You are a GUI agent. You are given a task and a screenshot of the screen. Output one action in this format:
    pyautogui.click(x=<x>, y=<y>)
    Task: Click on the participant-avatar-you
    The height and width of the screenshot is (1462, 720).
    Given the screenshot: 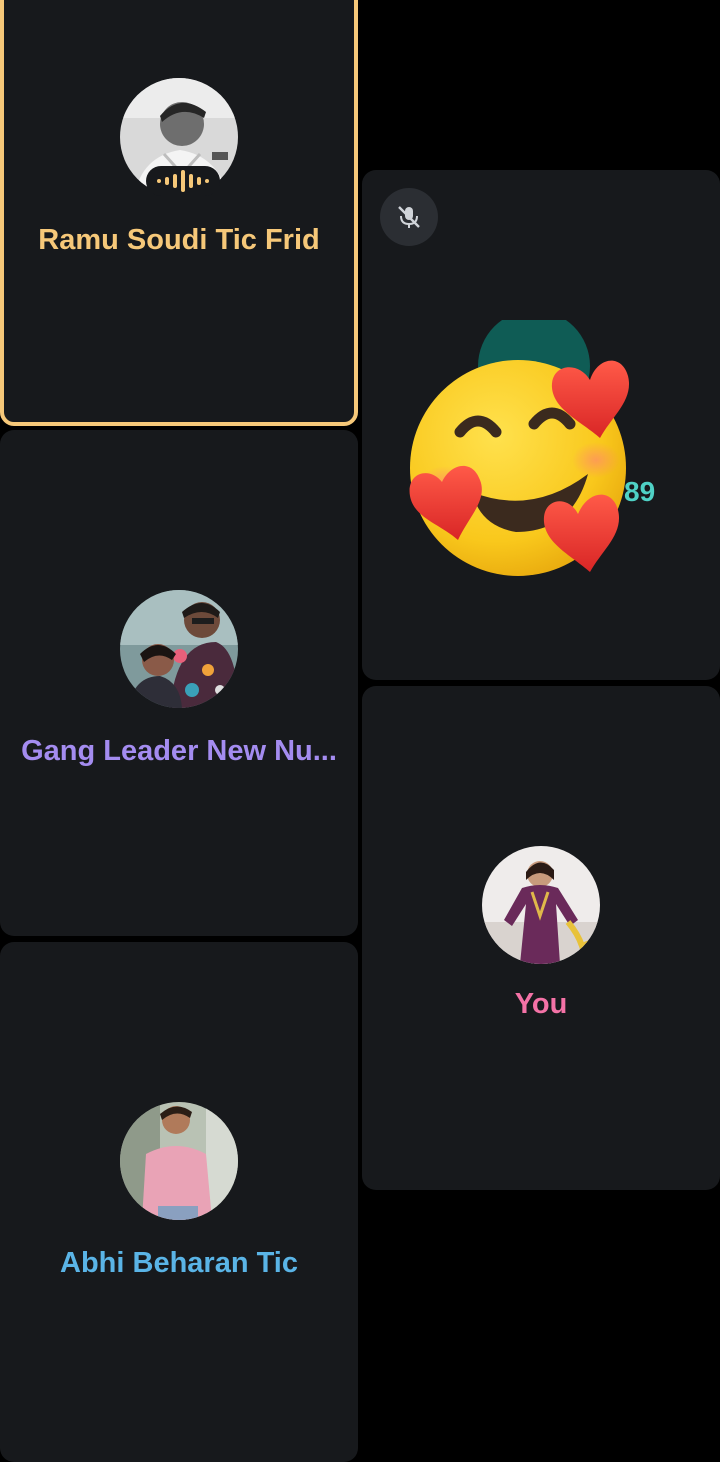 What is the action you would take?
    pyautogui.click(x=541, y=905)
    